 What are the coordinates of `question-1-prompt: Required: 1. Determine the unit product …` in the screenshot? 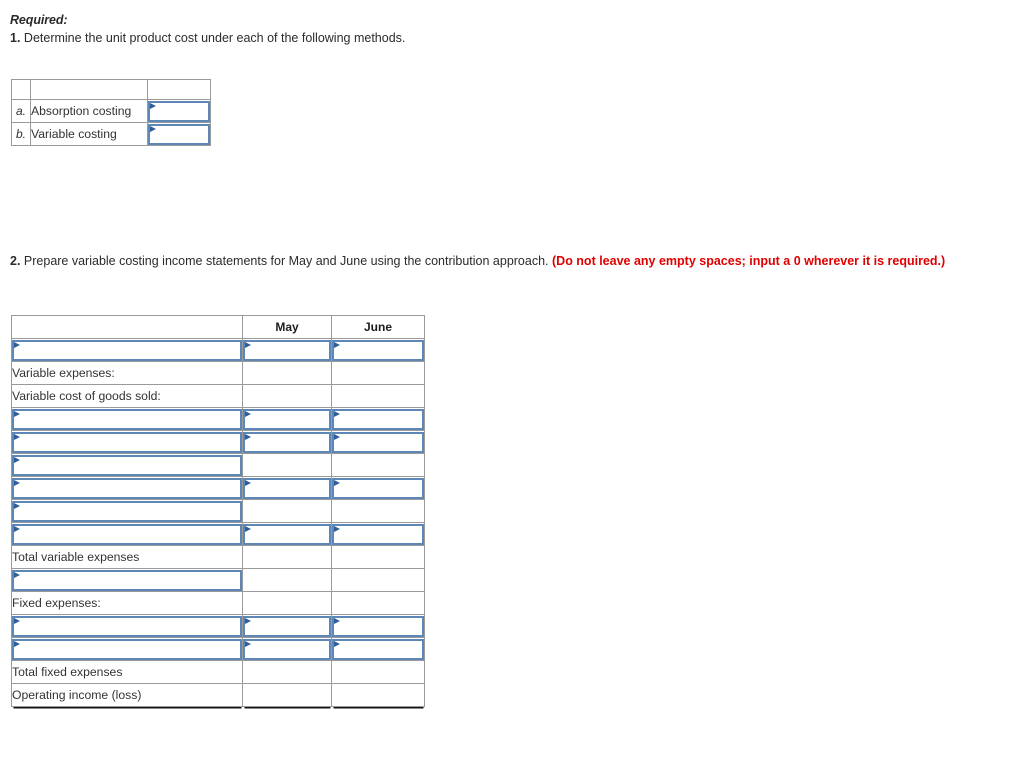 It's located at (410, 29).